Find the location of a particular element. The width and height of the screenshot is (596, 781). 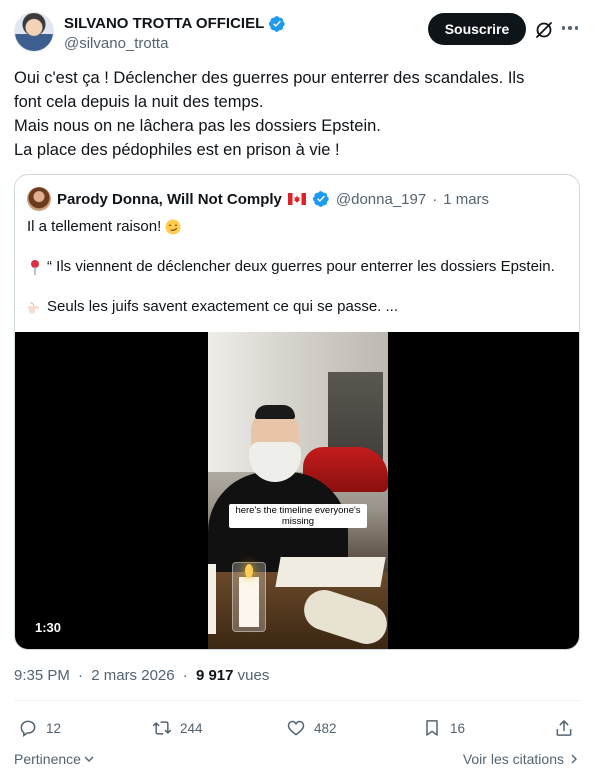

author-name-row: SILVANO TROTTA OFFICIEL is located at coordinates (175, 24).